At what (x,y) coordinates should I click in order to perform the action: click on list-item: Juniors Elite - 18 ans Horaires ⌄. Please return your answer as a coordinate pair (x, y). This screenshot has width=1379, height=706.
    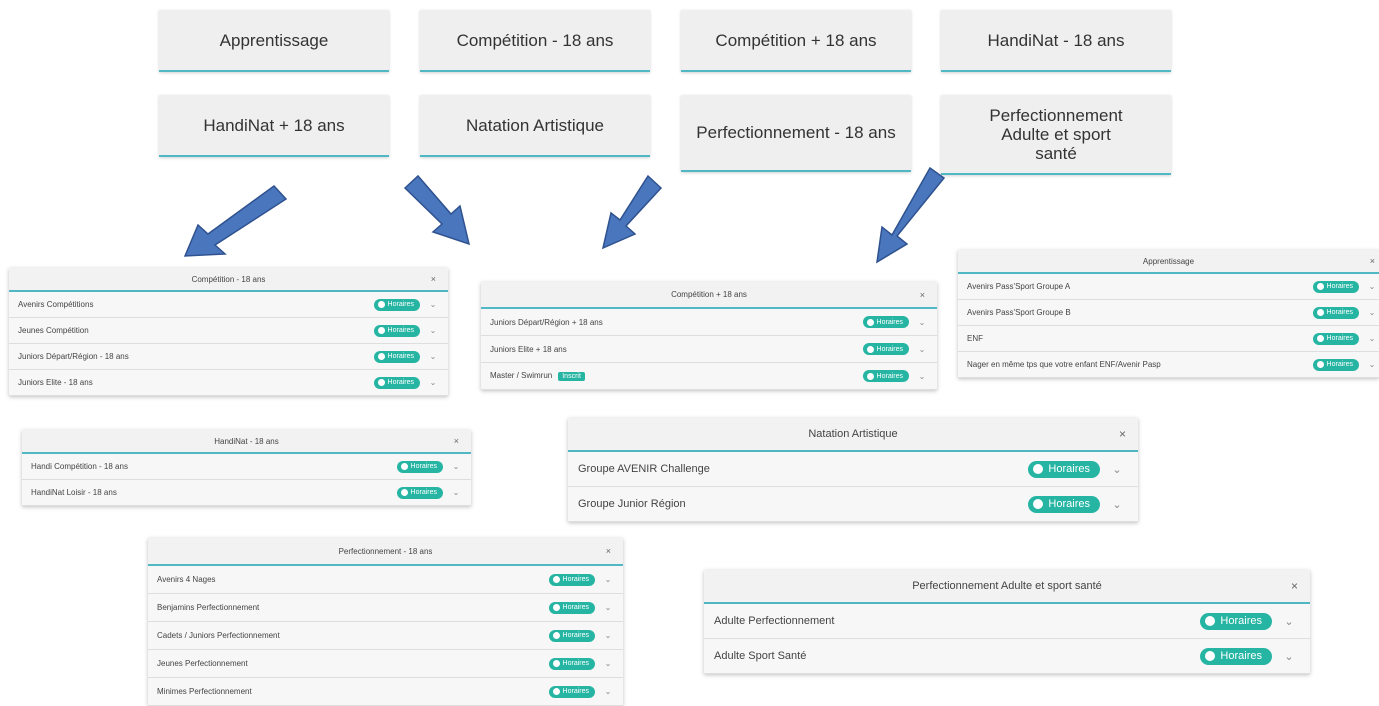
    Looking at the image, I should click on (228, 383).